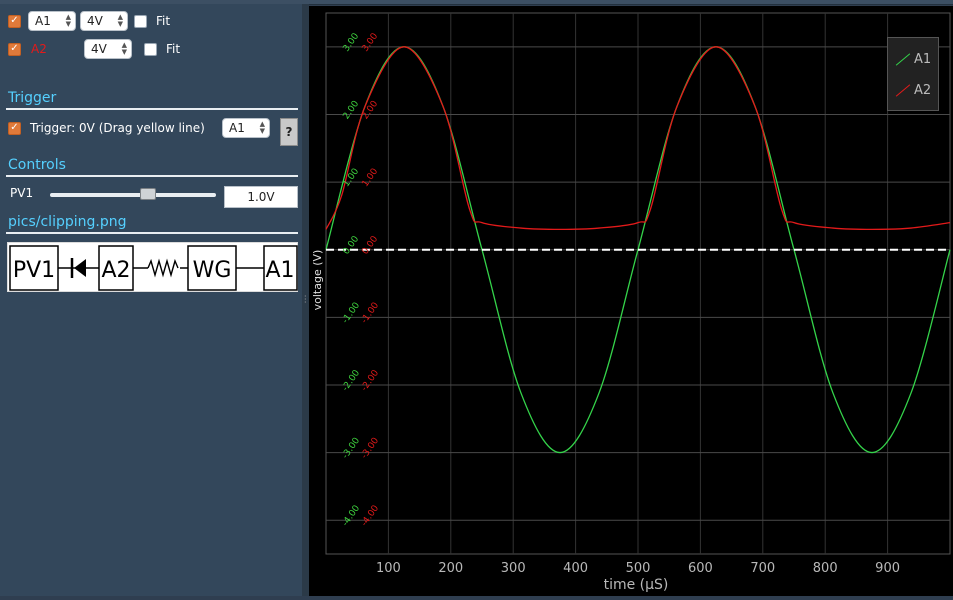 The width and height of the screenshot is (953, 600). I want to click on channel-a2-fit-checkbox, so click(150, 49).